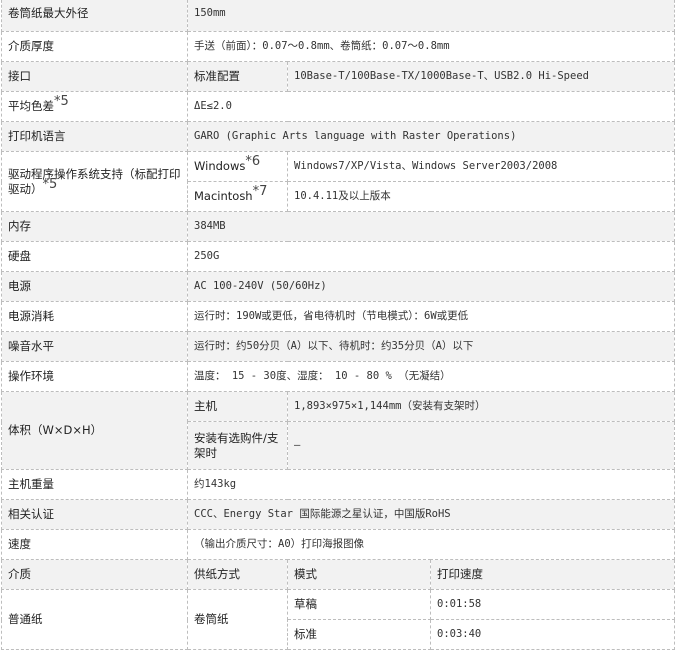  Describe the element at coordinates (94, 226) in the screenshot. I see `spec-label: 内存` at that location.